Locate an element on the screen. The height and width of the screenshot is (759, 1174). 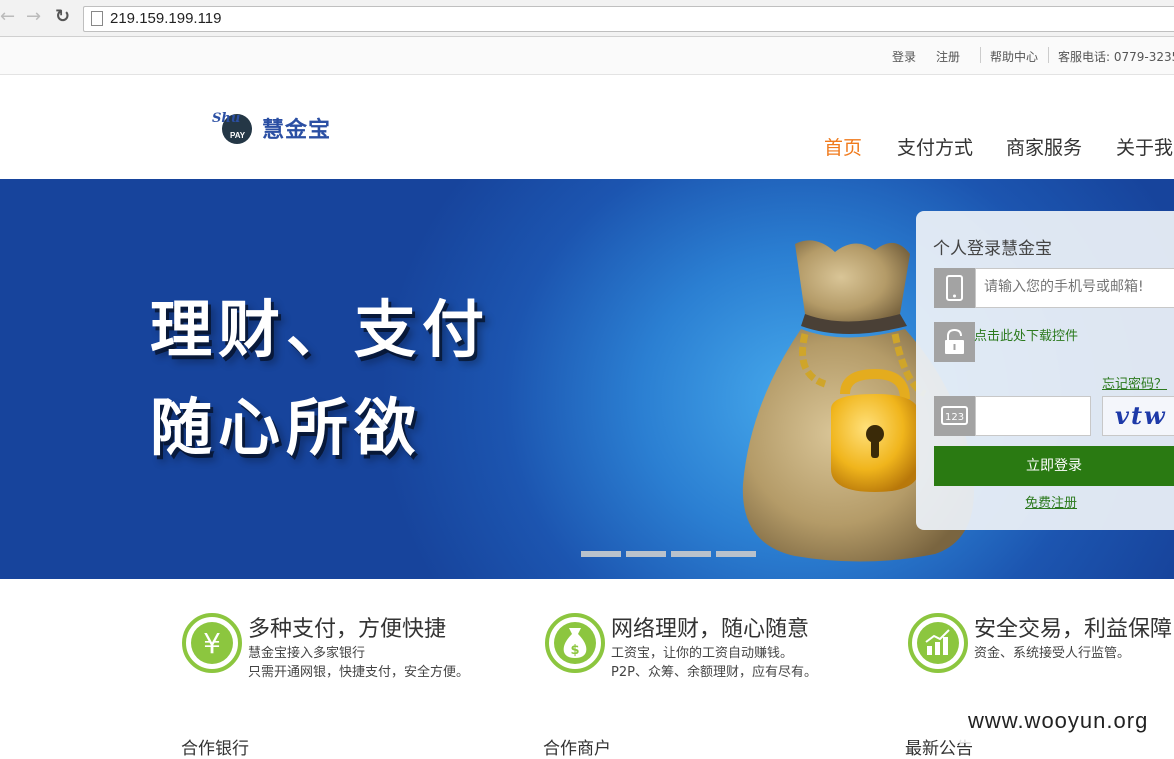
captcha-icon-box: 123 is located at coordinates (954, 416).